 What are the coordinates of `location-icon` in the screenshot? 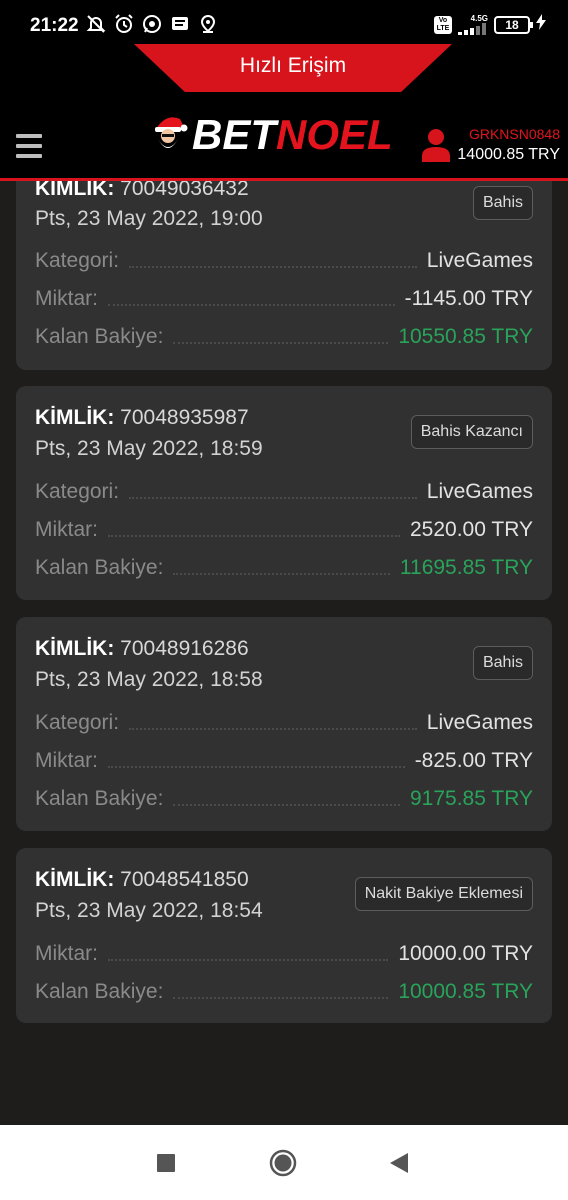 It's located at (208, 24).